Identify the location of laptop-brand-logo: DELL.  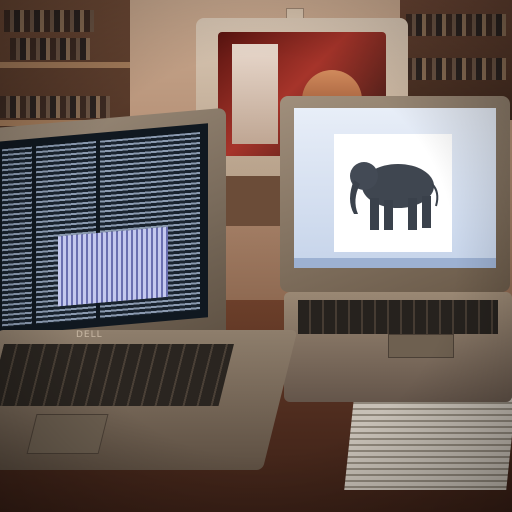
(89, 335).